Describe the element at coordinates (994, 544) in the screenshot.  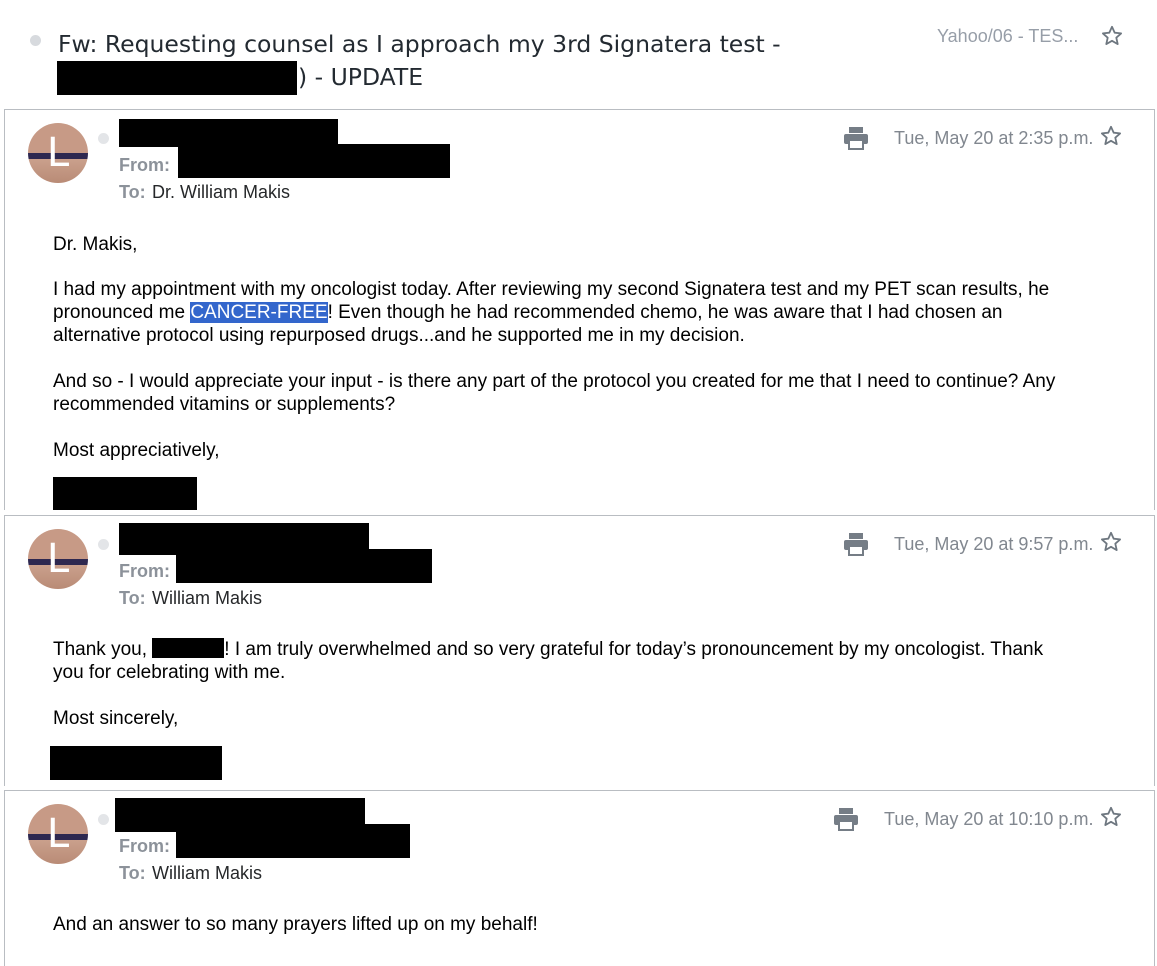
I see `message-date: Tue, May 20 at 9:57 p.m.` at that location.